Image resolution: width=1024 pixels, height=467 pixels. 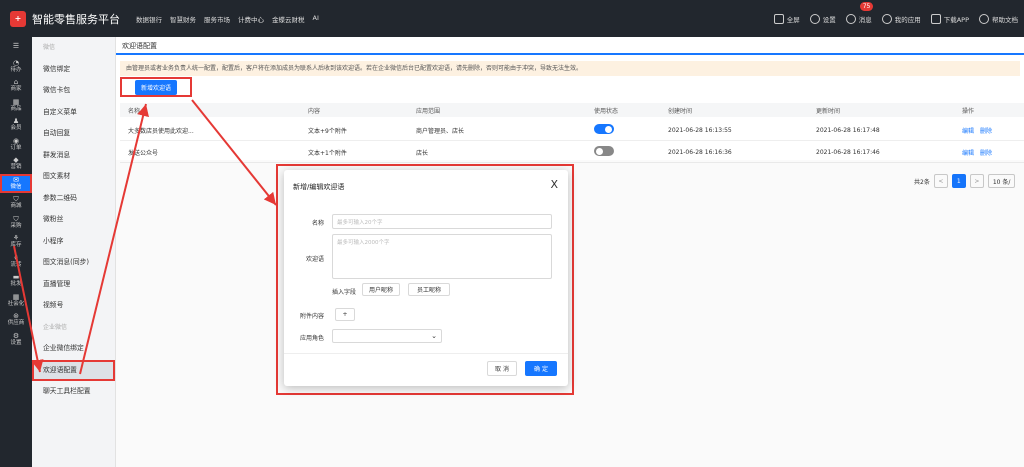 What do you see at coordinates (16, 183) in the screenshot?
I see `rail-item-wechat: ✉ 微信` at bounding box center [16, 183].